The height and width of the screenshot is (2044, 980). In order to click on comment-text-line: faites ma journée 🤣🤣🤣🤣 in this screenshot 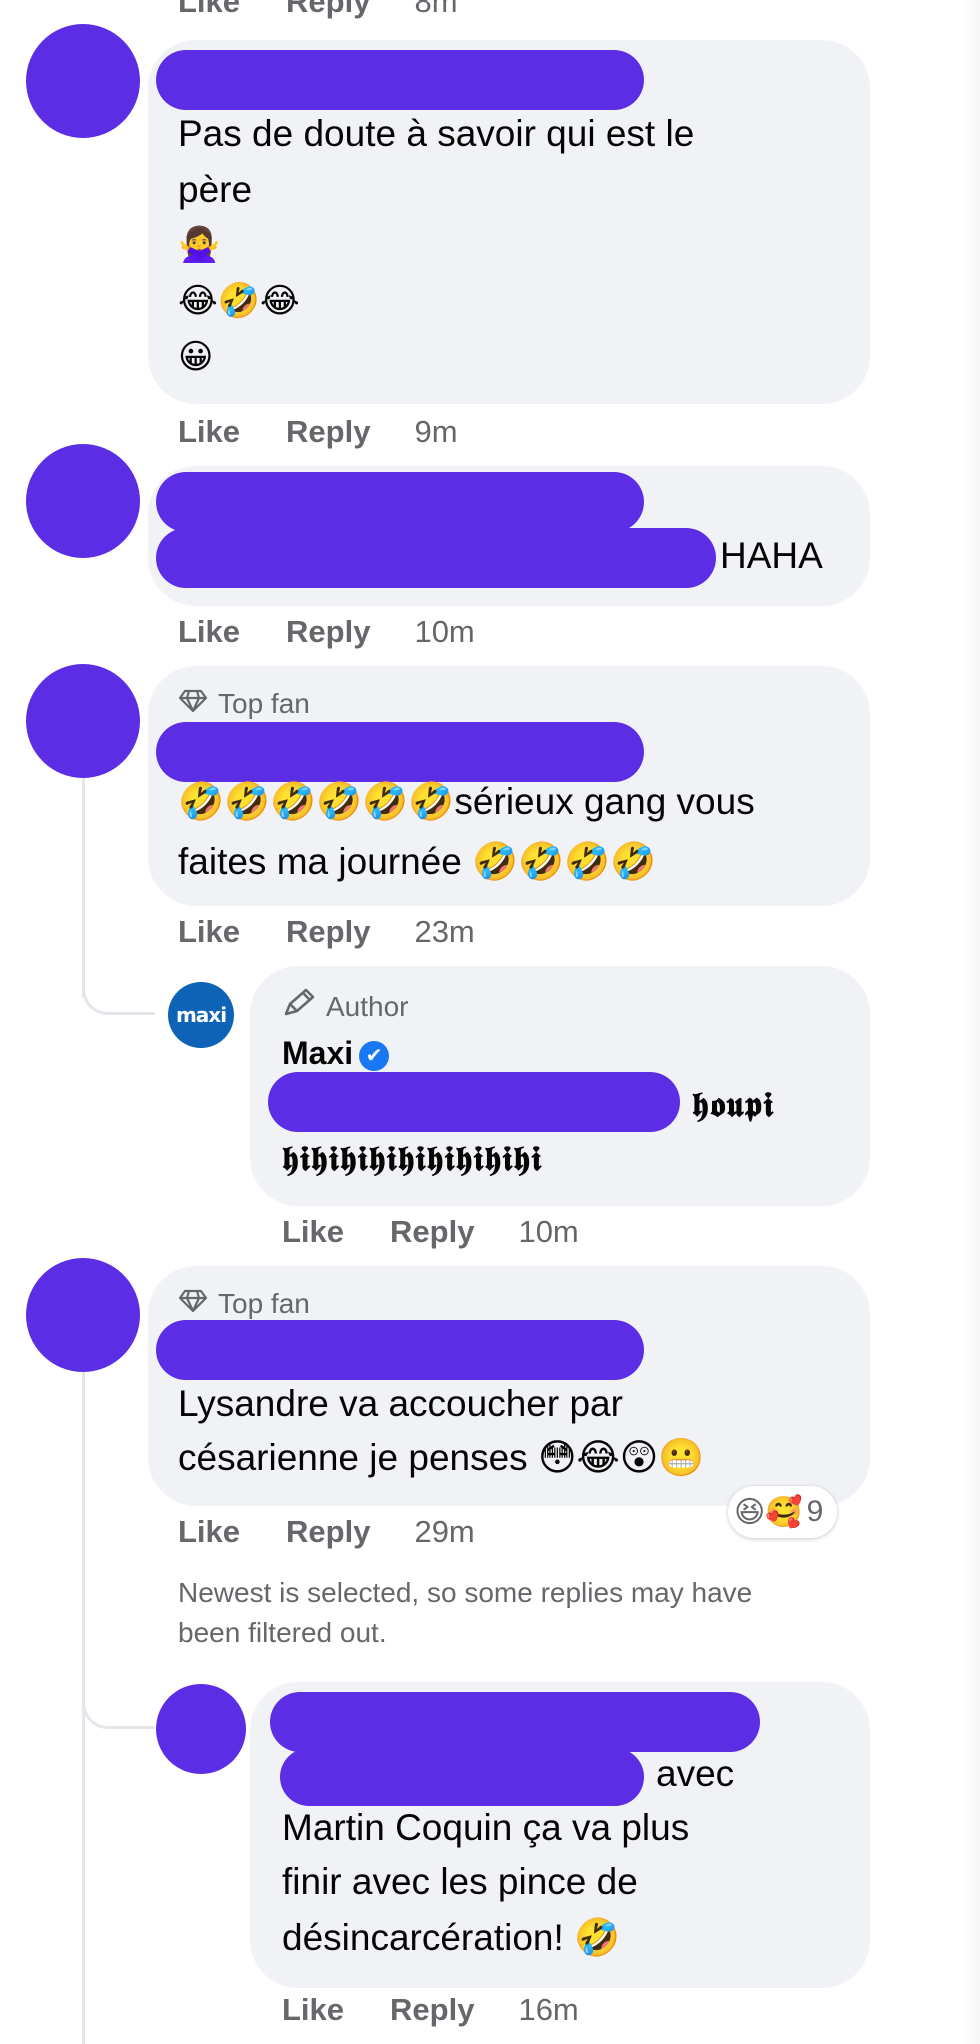, I will do `click(417, 861)`.